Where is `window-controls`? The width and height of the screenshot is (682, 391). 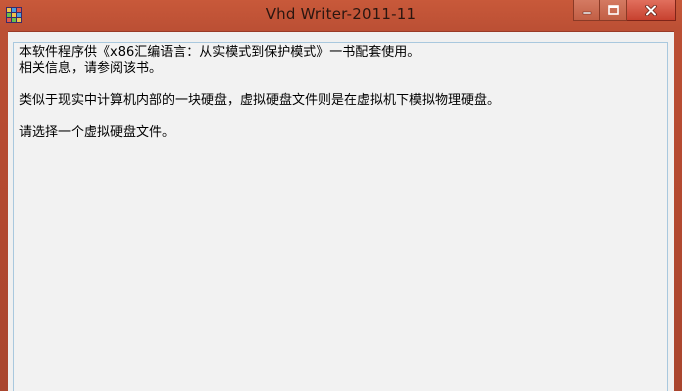
window-controls is located at coordinates (624, 10).